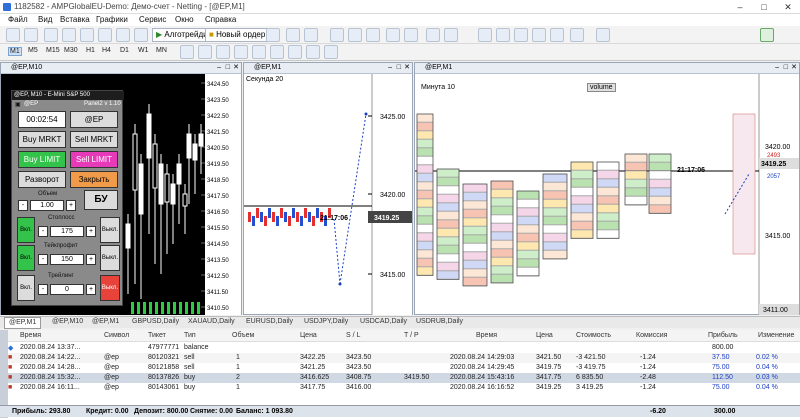 The image size is (800, 420). I want to click on tf-m30: M30, so click(71, 50).